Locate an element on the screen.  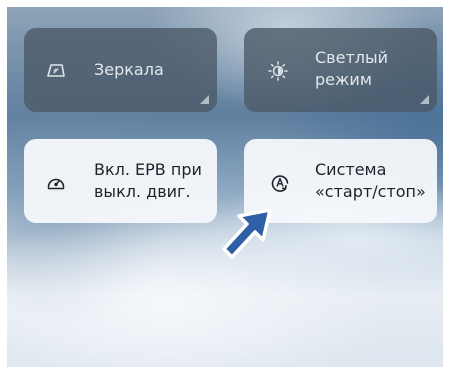
pointer-arrow-icon is located at coordinates (247, 233).